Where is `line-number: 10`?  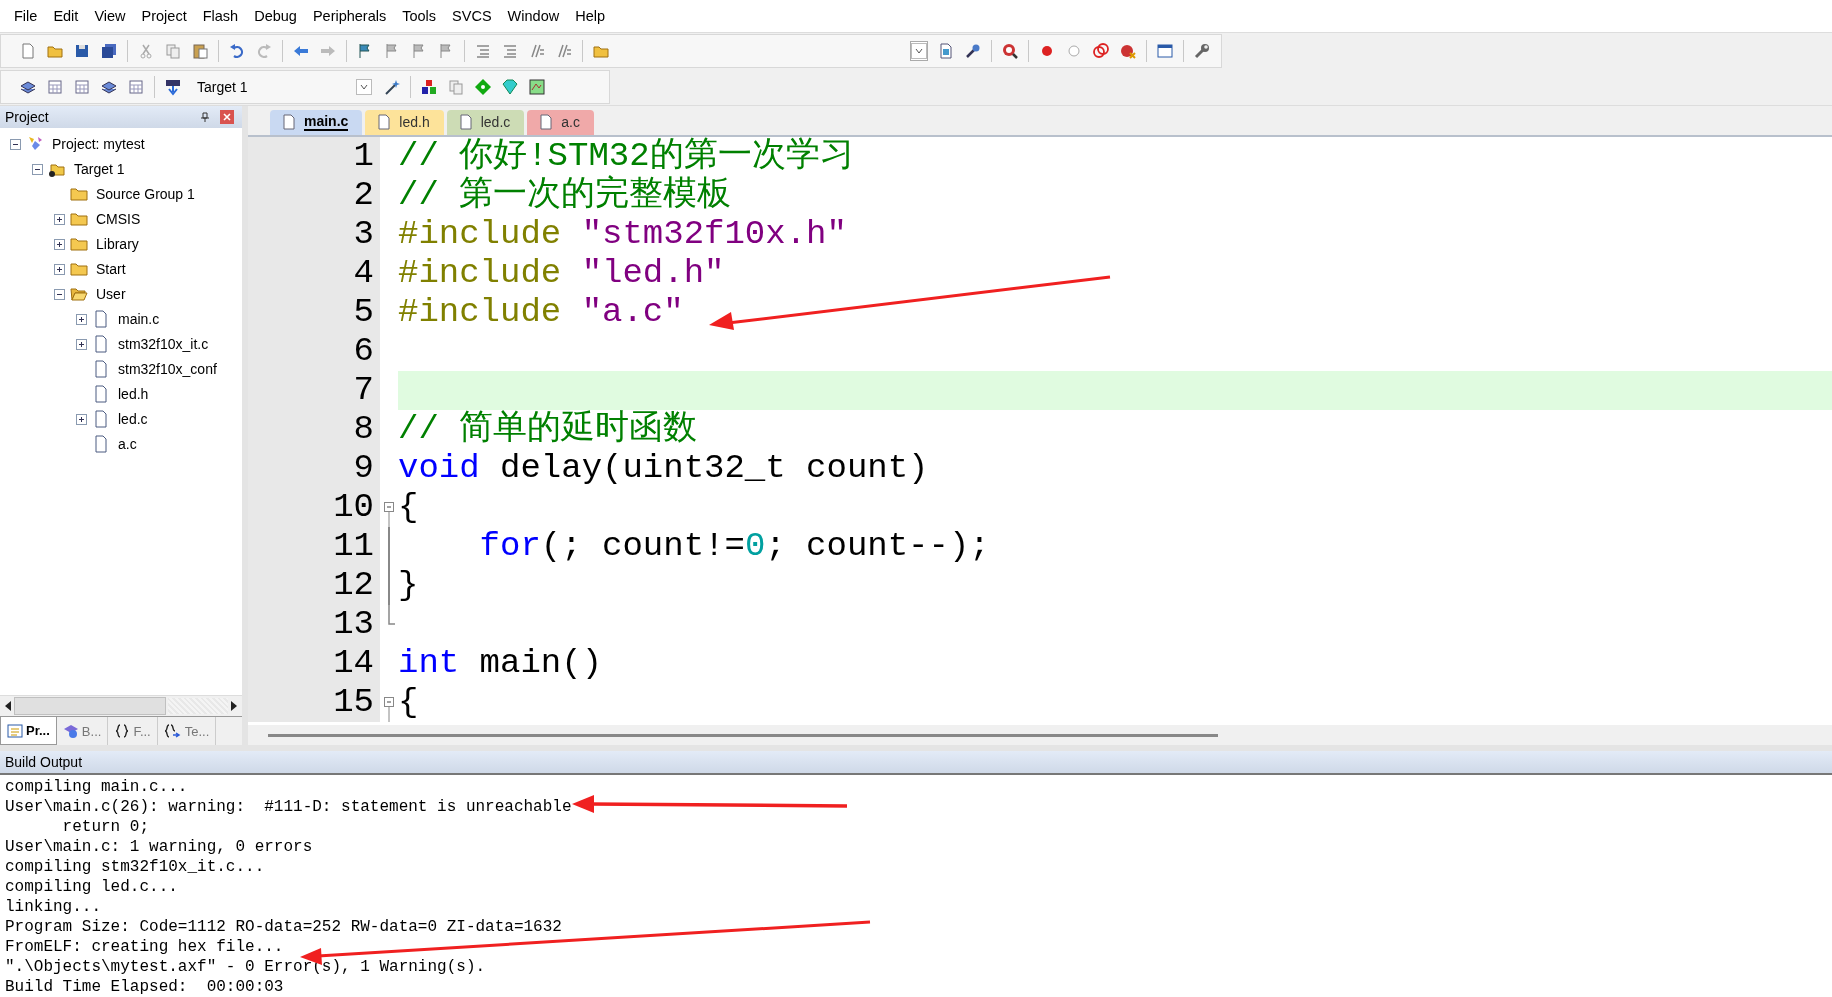
line-number: 10 is located at coordinates (314, 507).